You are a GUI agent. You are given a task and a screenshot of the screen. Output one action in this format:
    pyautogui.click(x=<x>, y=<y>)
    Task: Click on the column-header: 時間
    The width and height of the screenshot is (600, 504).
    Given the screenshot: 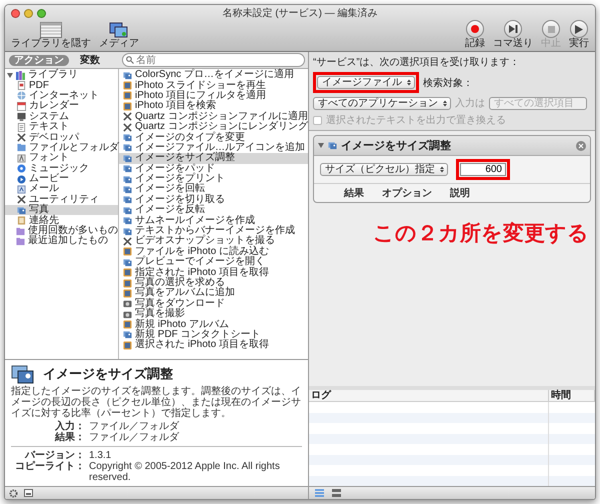 What is the action you would take?
    pyautogui.click(x=572, y=395)
    